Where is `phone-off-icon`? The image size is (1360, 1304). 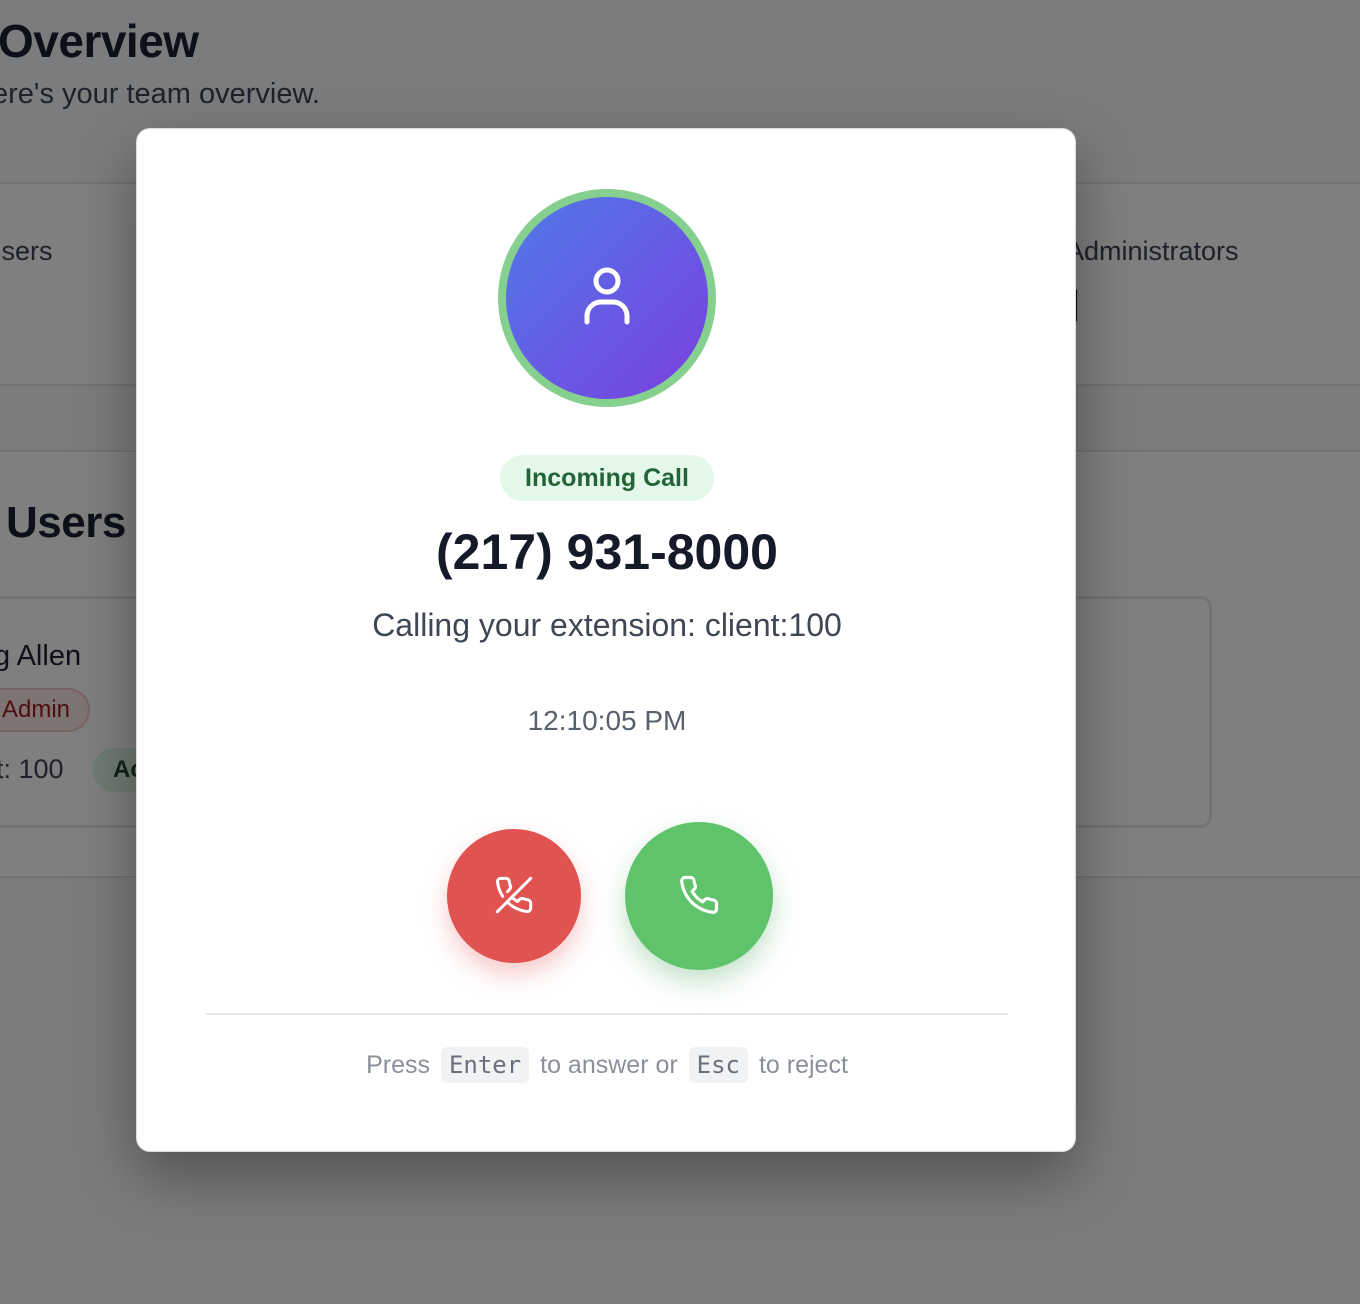
phone-off-icon is located at coordinates (514, 896).